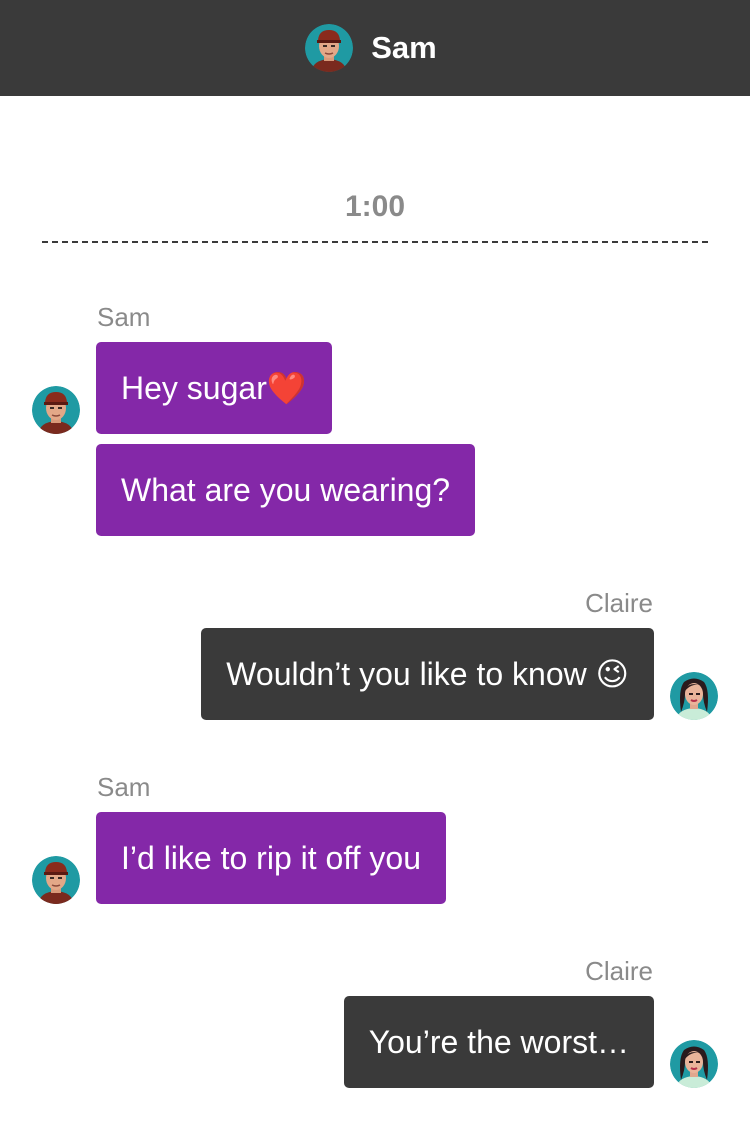  I want to click on dashed-divider, so click(375, 242).